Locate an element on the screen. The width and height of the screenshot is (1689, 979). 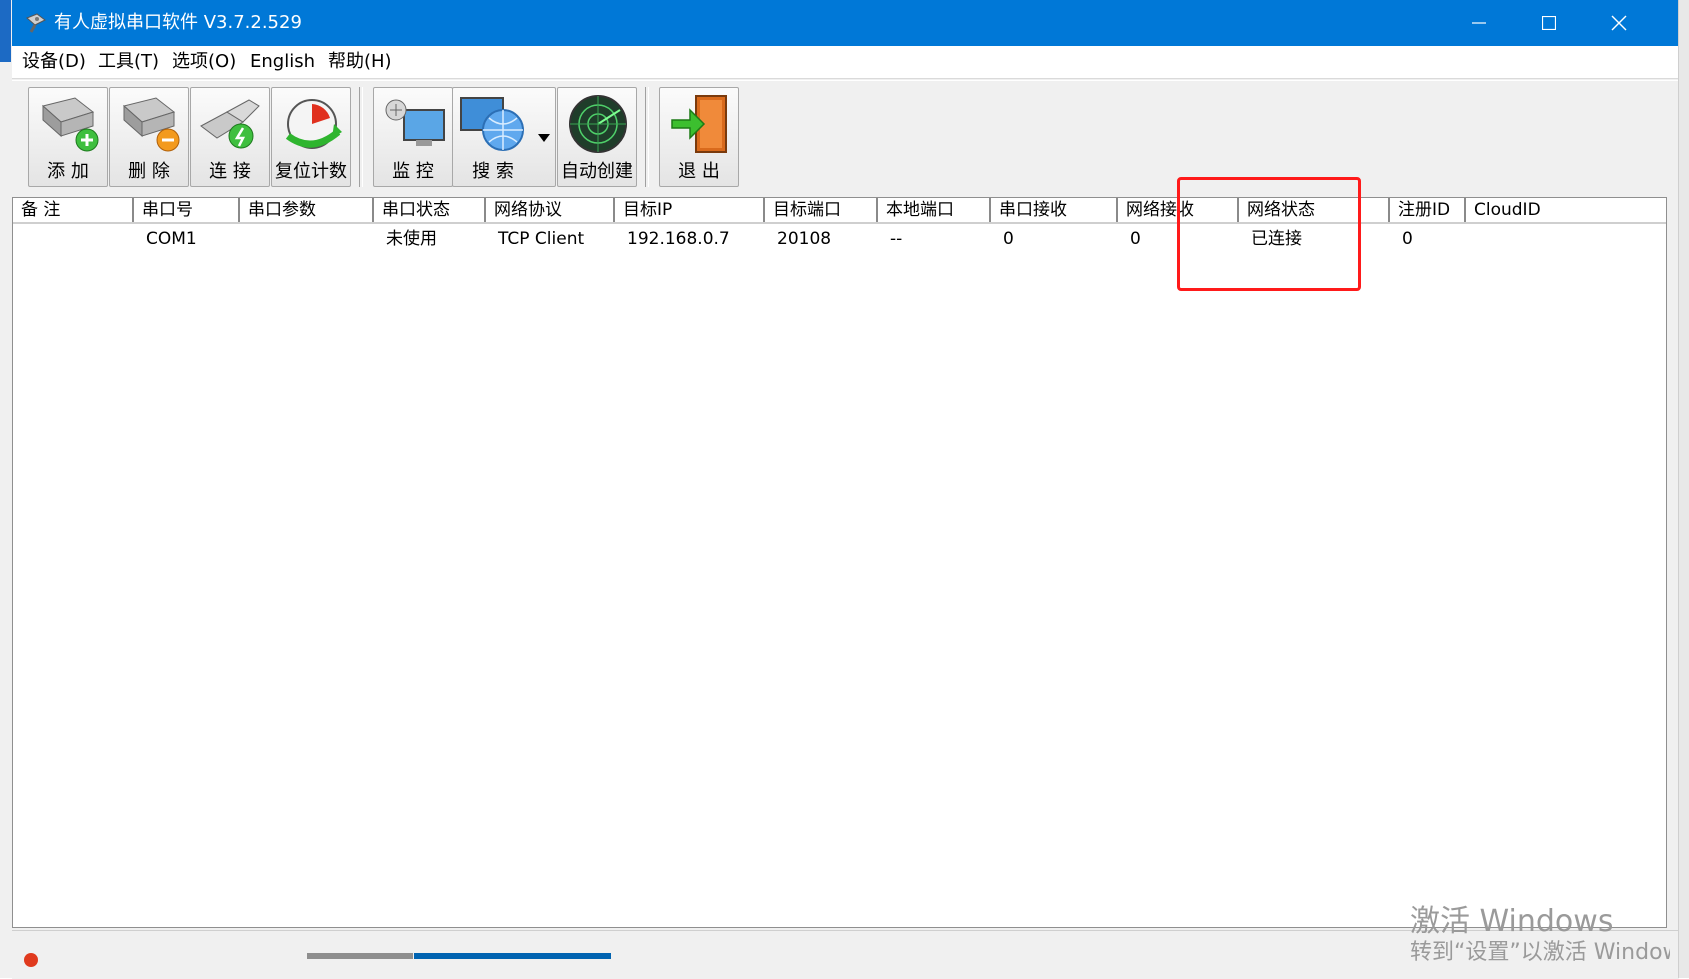
monitor-button: 监 控 is located at coordinates (413, 137).